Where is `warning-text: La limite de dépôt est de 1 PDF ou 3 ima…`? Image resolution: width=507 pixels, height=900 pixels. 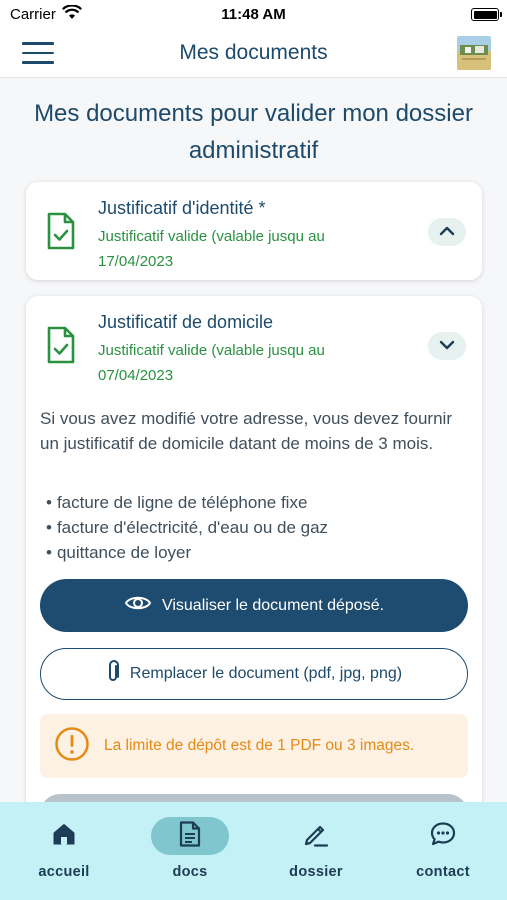
warning-text: La limite de dépôt est de 1 PDF ou 3 ima… is located at coordinates (259, 745).